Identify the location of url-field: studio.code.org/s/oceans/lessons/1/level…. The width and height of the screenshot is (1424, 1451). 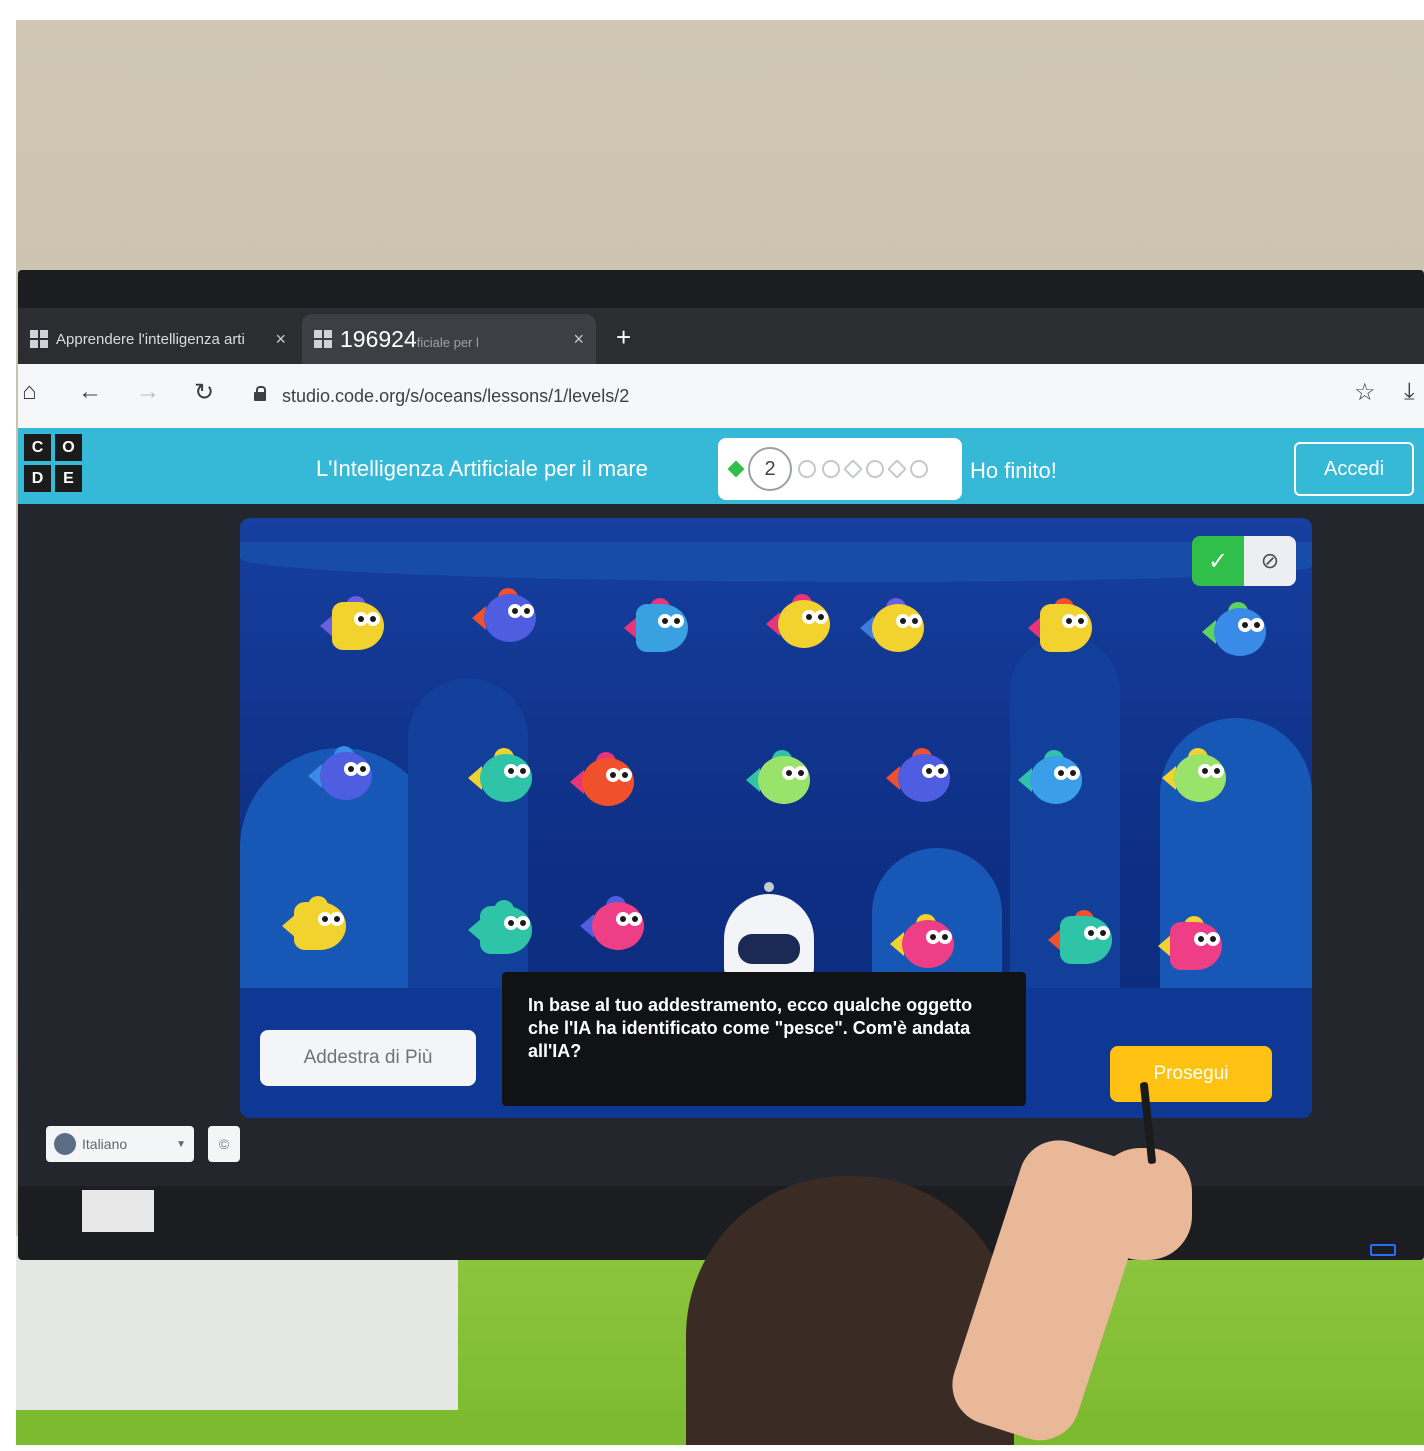
(455, 396).